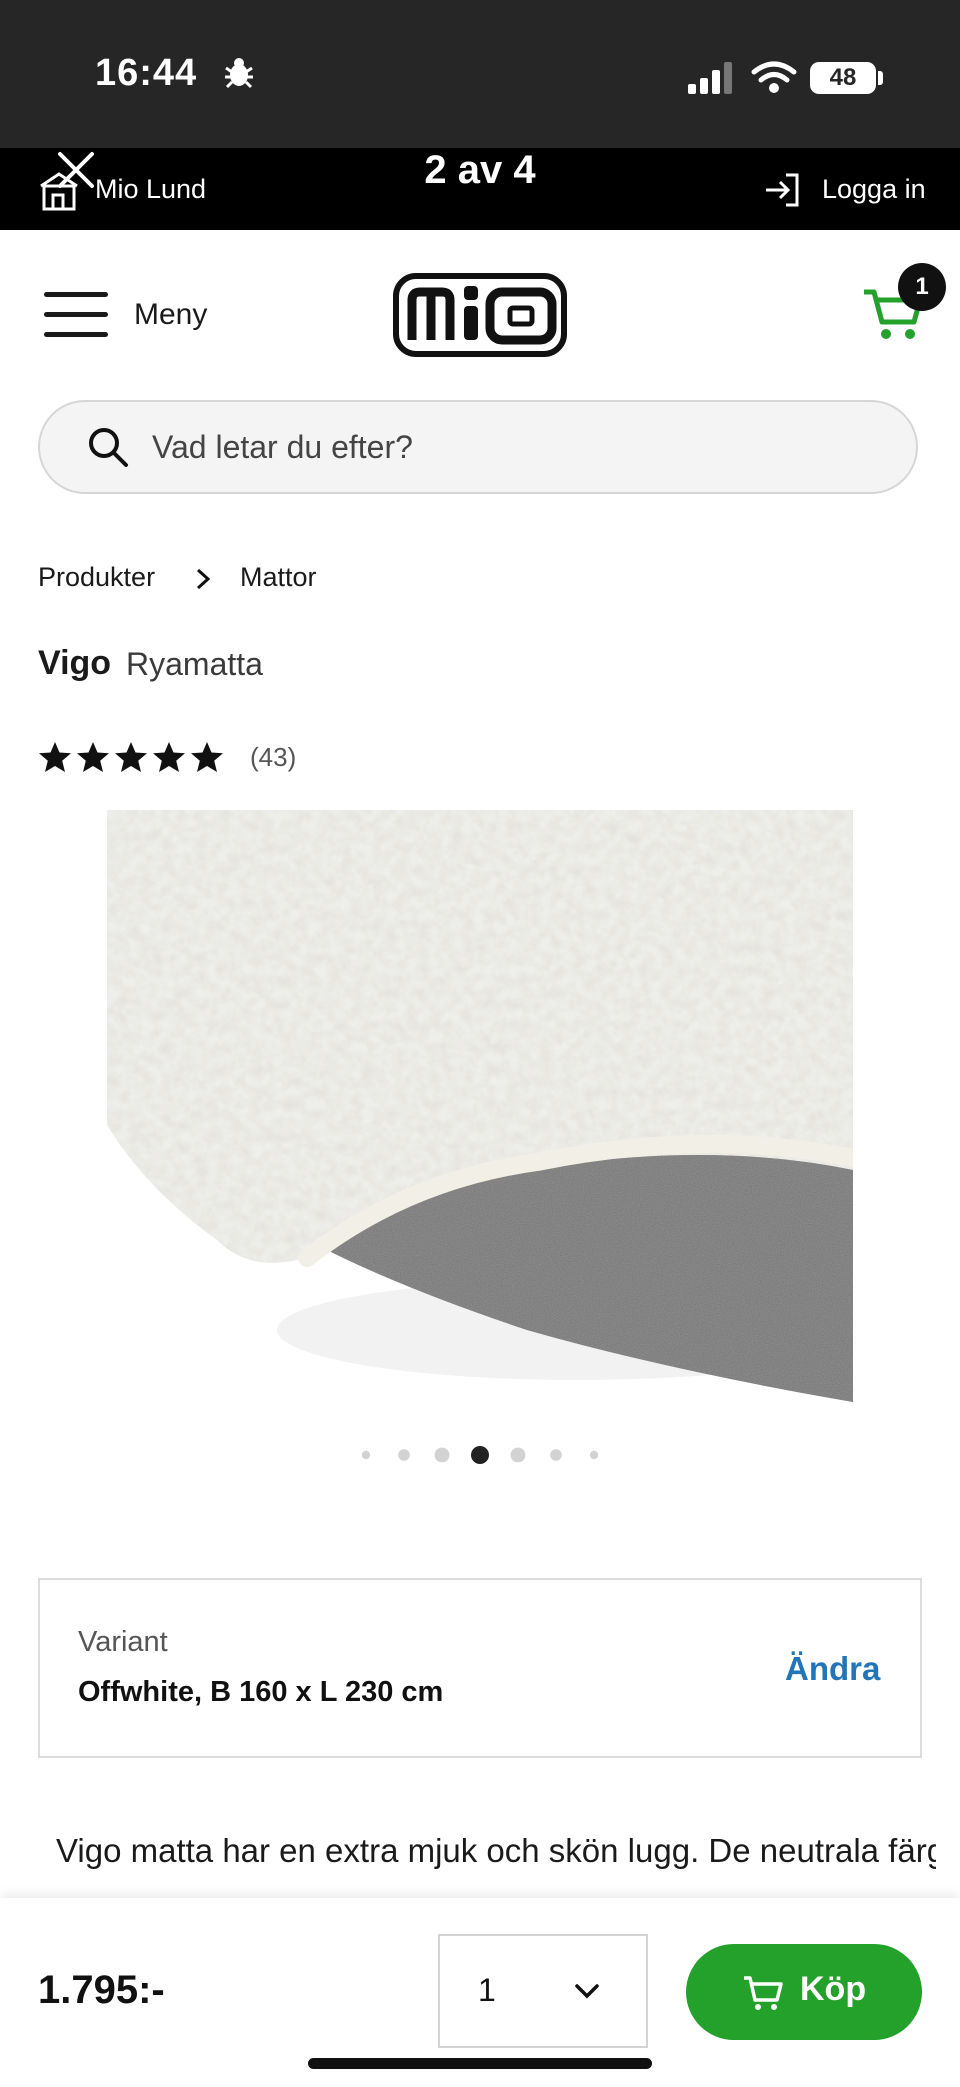 This screenshot has height=2087, width=960. What do you see at coordinates (487, 1990) in the screenshot?
I see `quantity-value: 1` at bounding box center [487, 1990].